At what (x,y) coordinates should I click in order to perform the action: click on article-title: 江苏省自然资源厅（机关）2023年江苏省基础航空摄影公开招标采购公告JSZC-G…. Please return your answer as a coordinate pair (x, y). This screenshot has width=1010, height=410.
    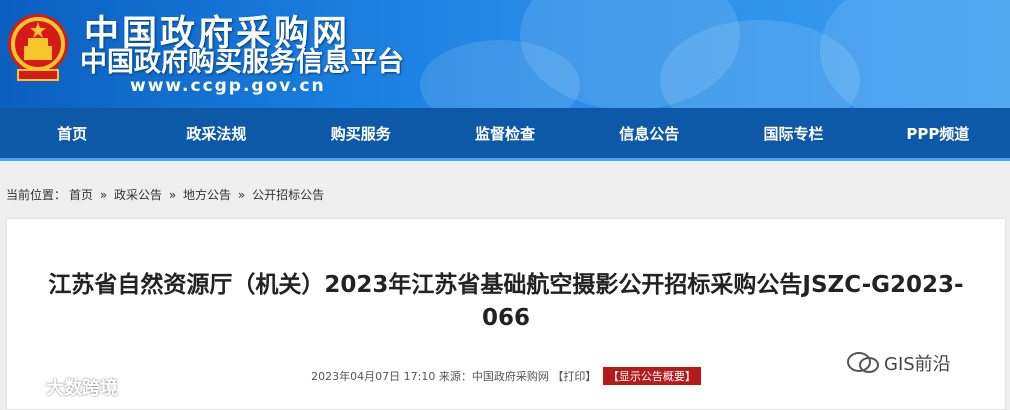
    Looking at the image, I should click on (506, 301).